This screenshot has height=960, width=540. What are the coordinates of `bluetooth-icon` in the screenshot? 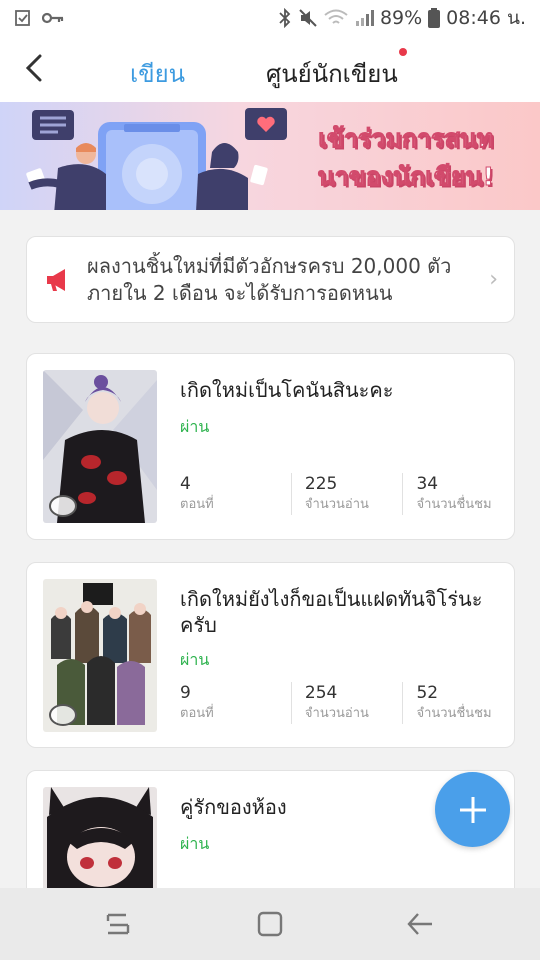 It's located at (285, 18).